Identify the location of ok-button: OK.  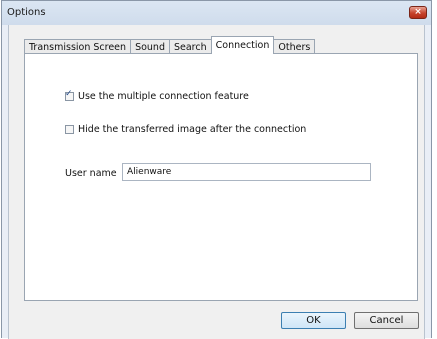
(313, 320).